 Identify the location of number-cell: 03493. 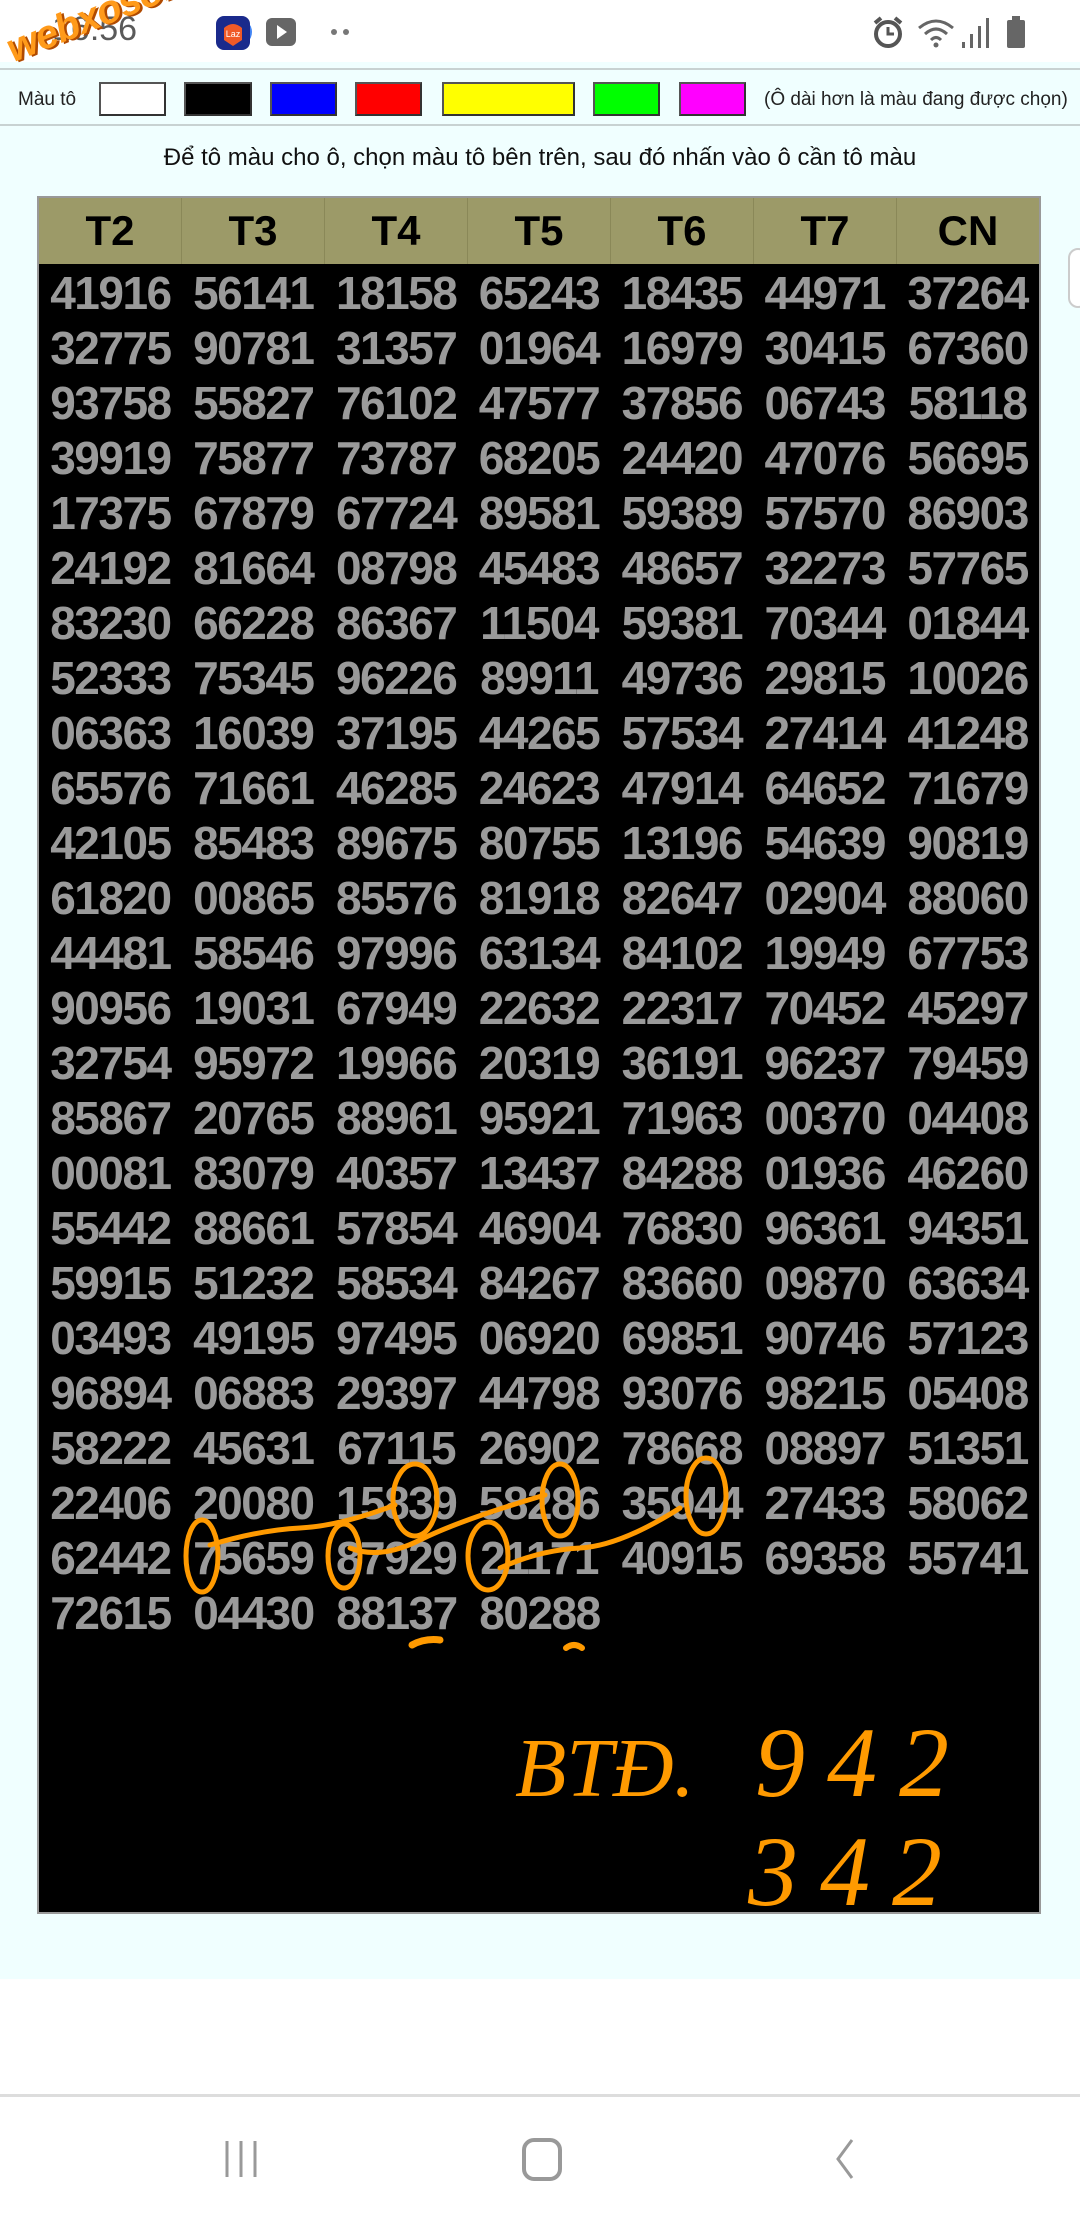
(110, 1338).